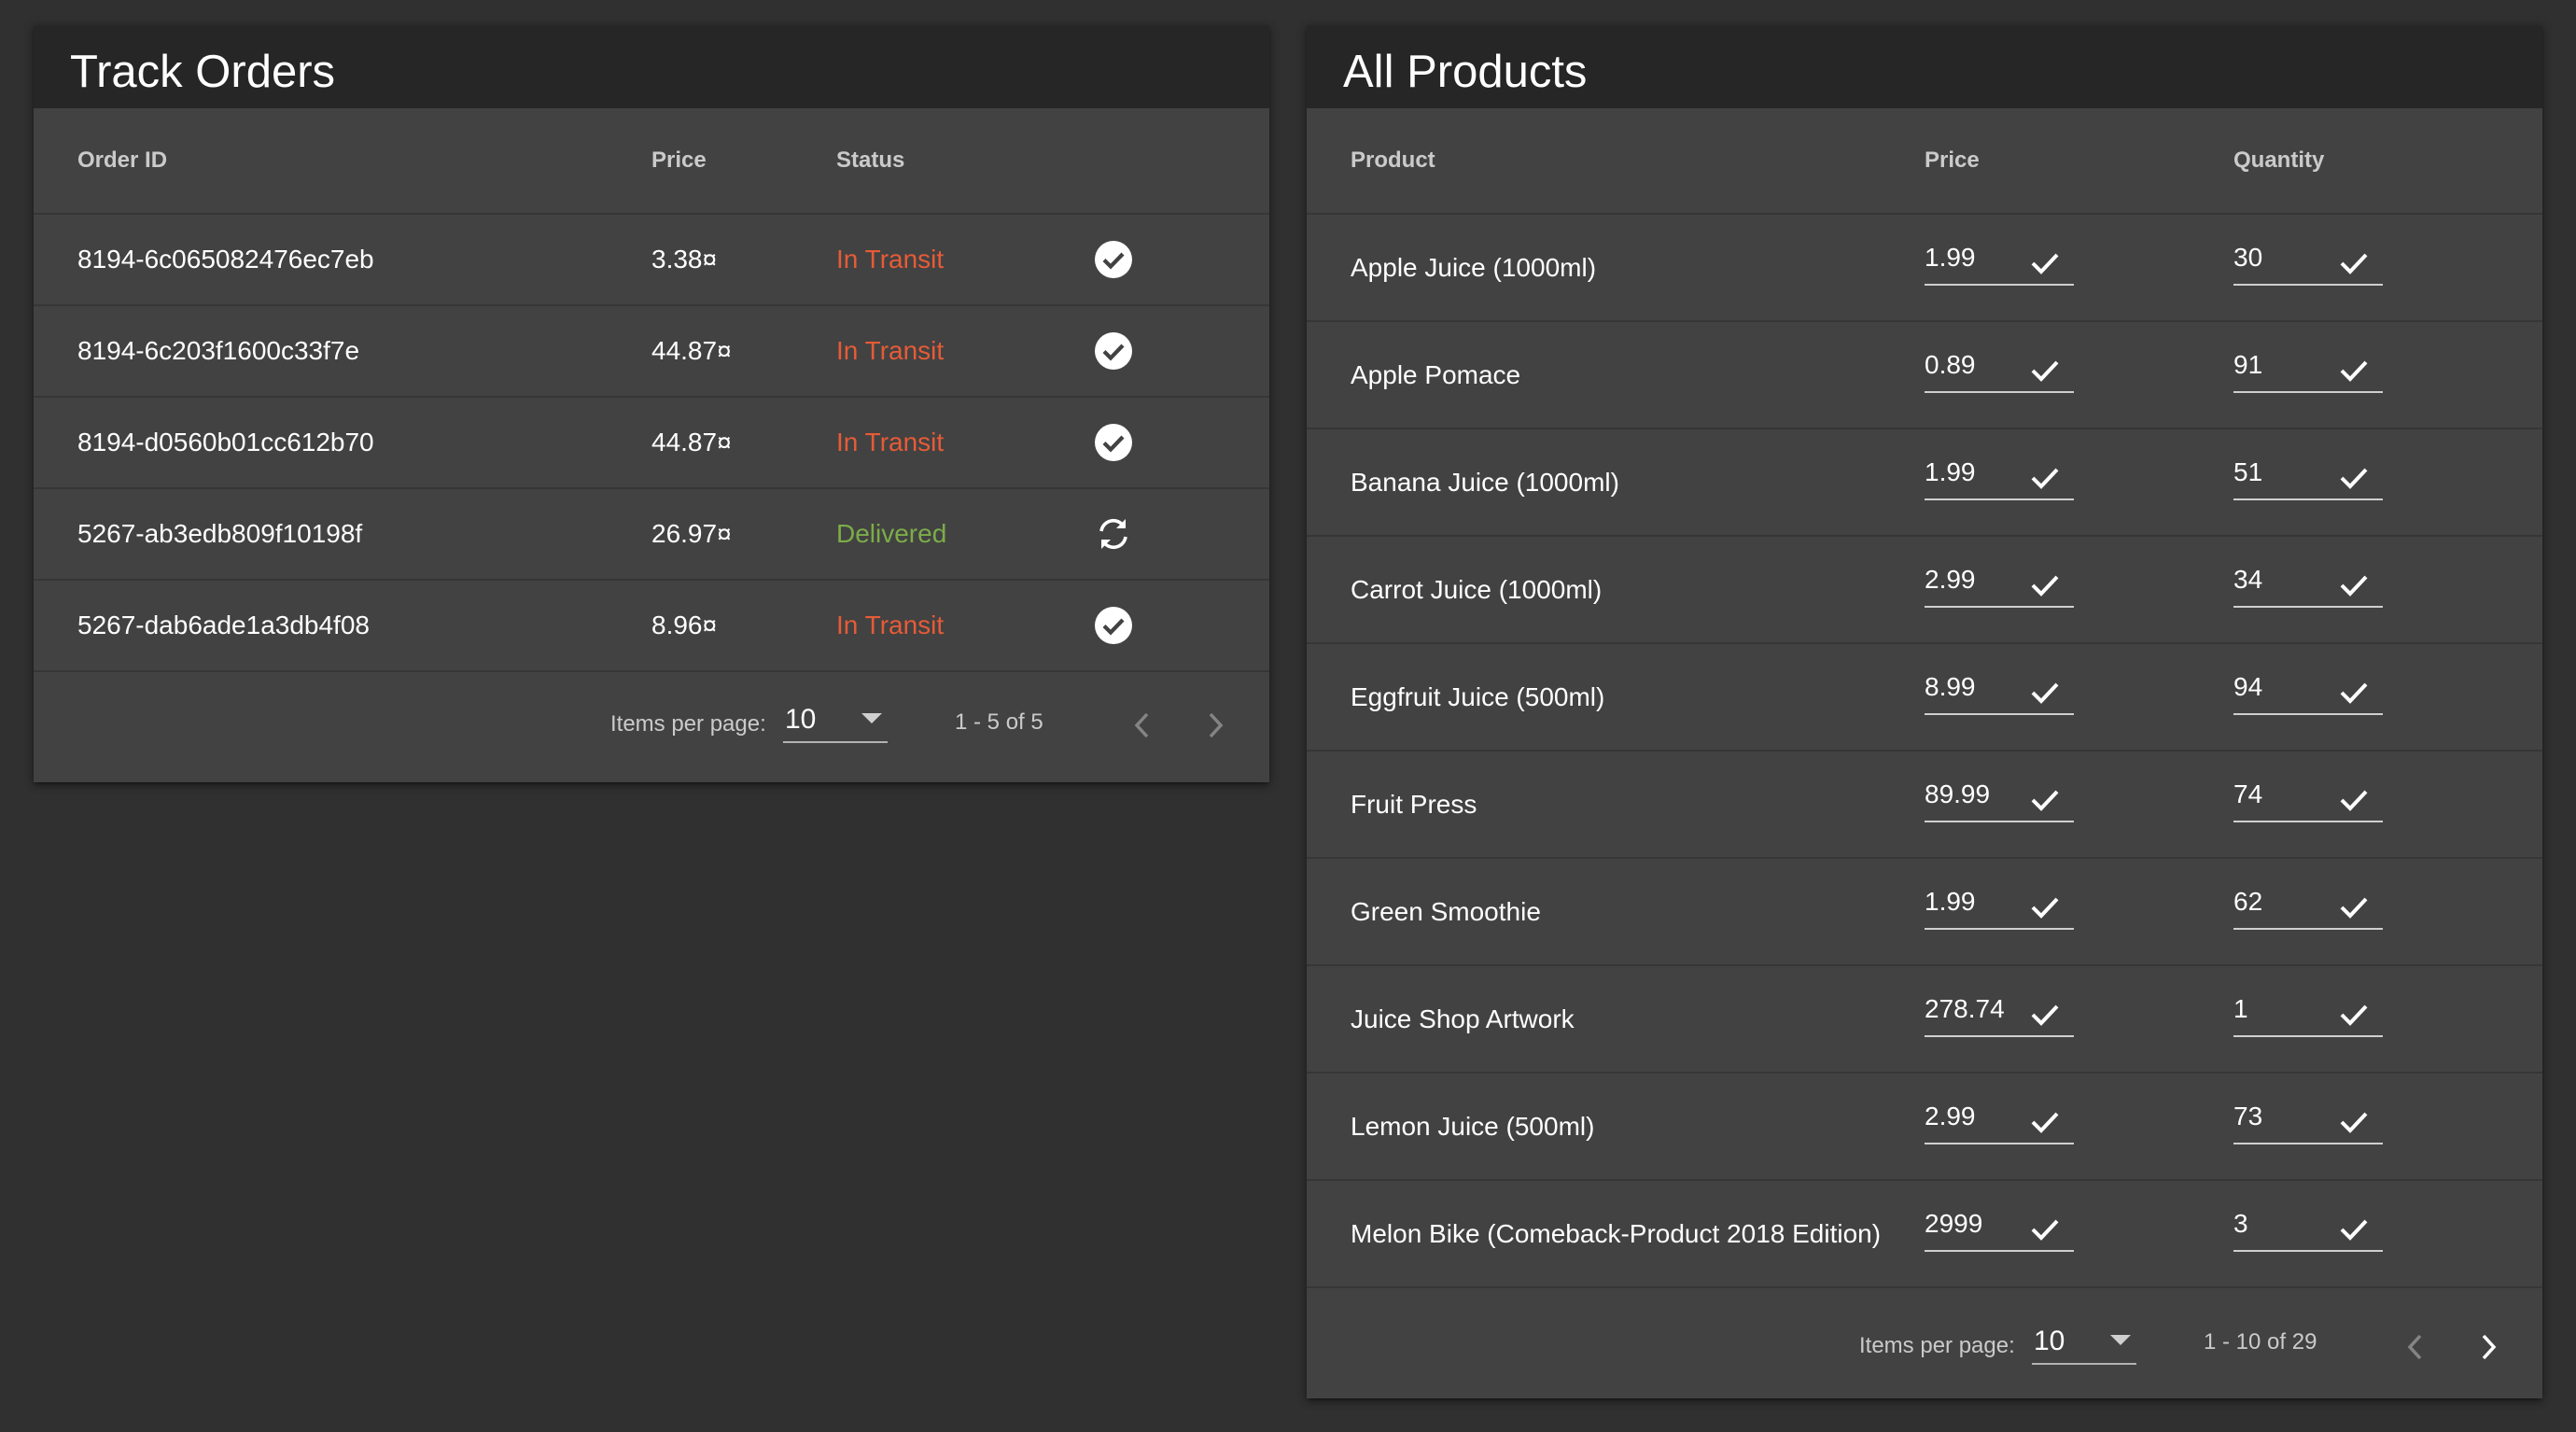 The width and height of the screenshot is (2576, 1432). Describe the element at coordinates (1478, 696) in the screenshot. I see `product-name: Eggfruit Juice (500ml)` at that location.